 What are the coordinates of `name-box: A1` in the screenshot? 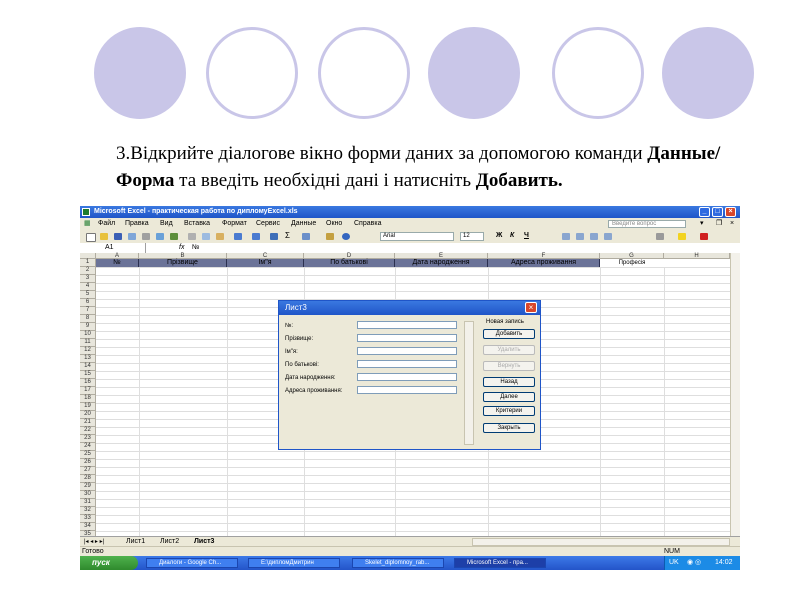 It's located at (113, 248).